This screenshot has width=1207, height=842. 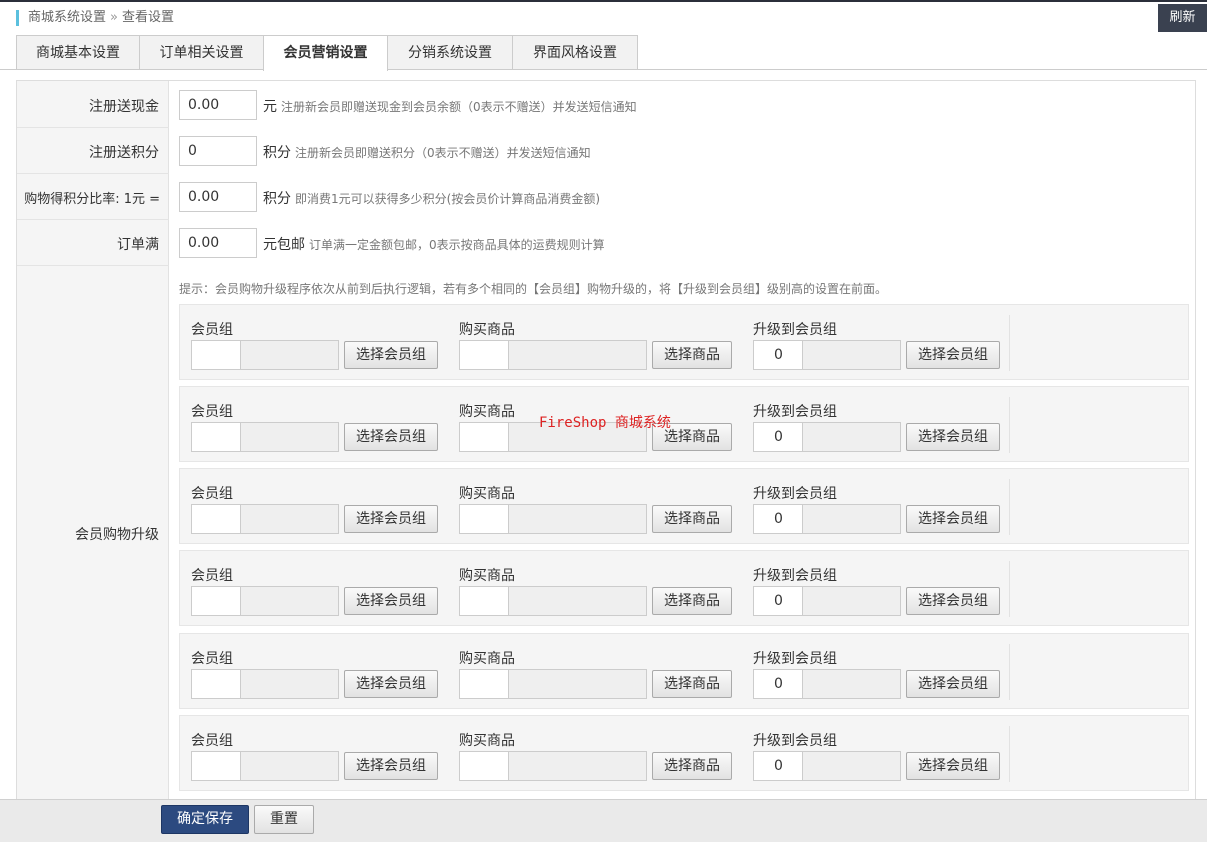 I want to click on register-cash-input: 0.00, so click(x=218, y=105).